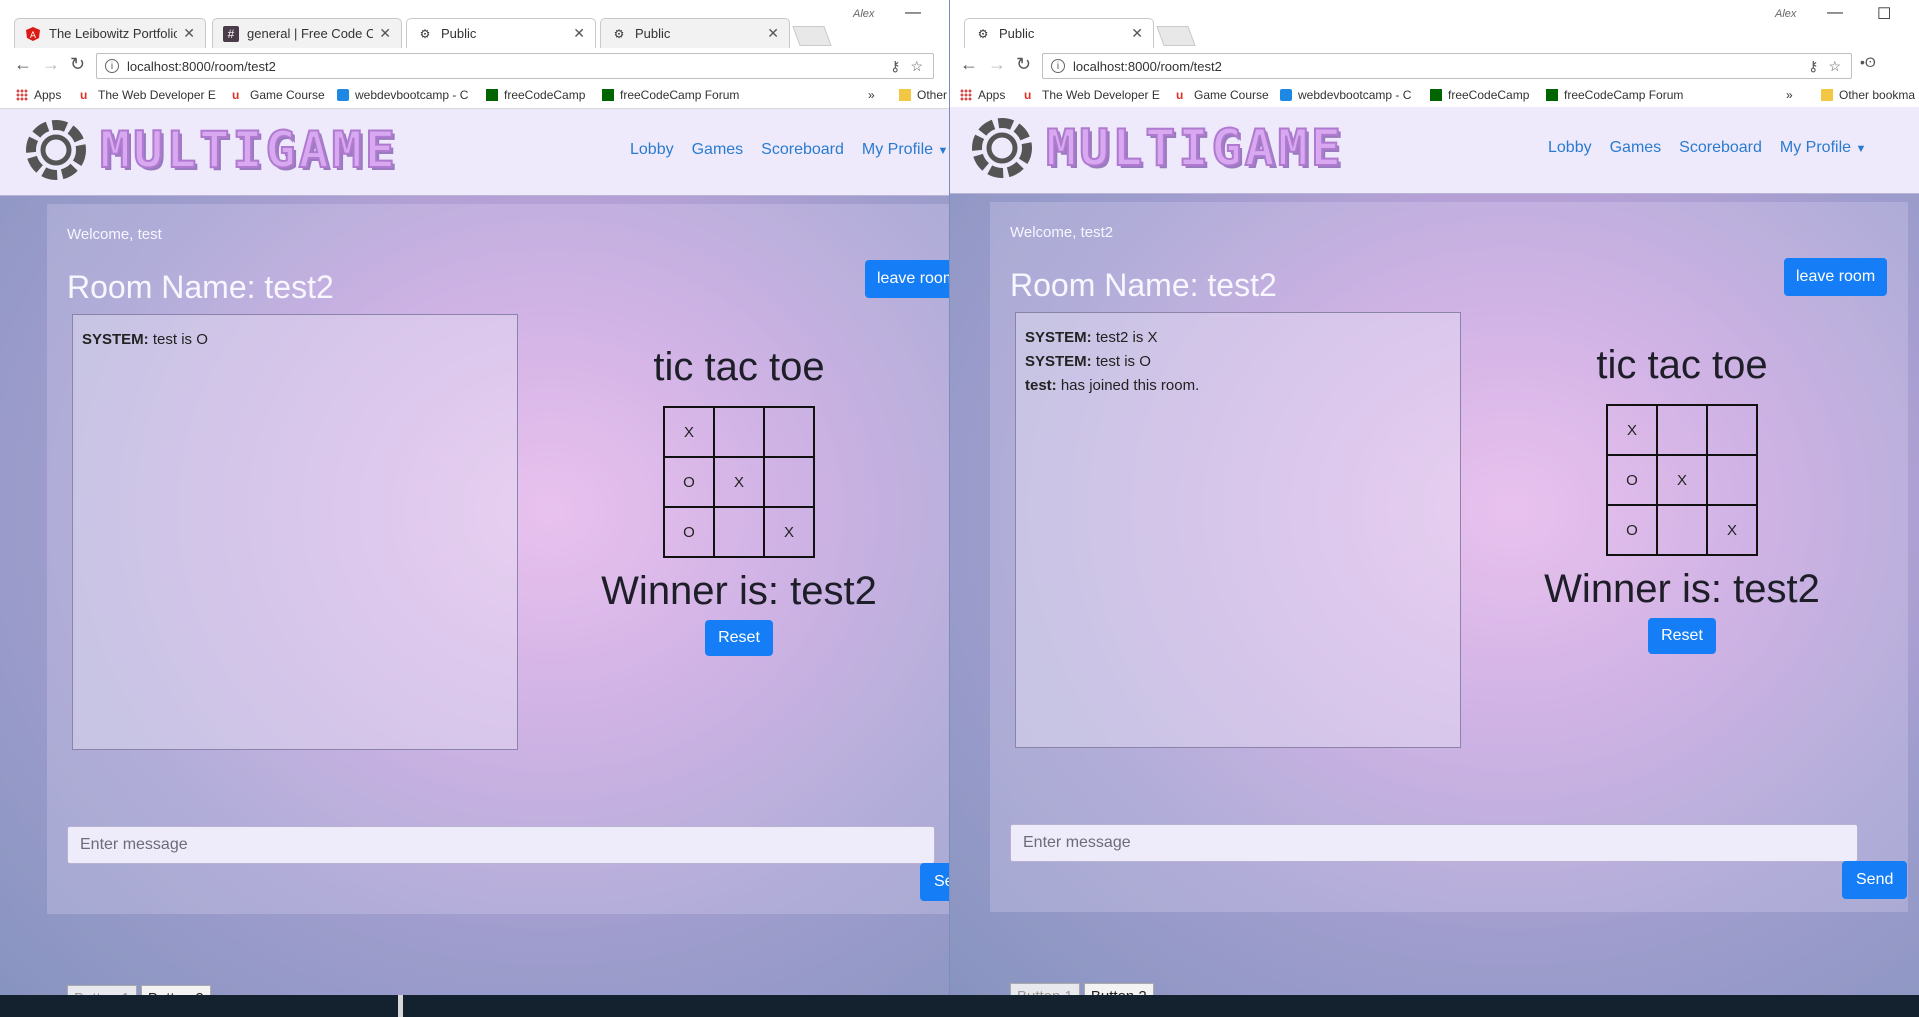 The image size is (1919, 1017). I want to click on svg-text: A, so click(33, 36).